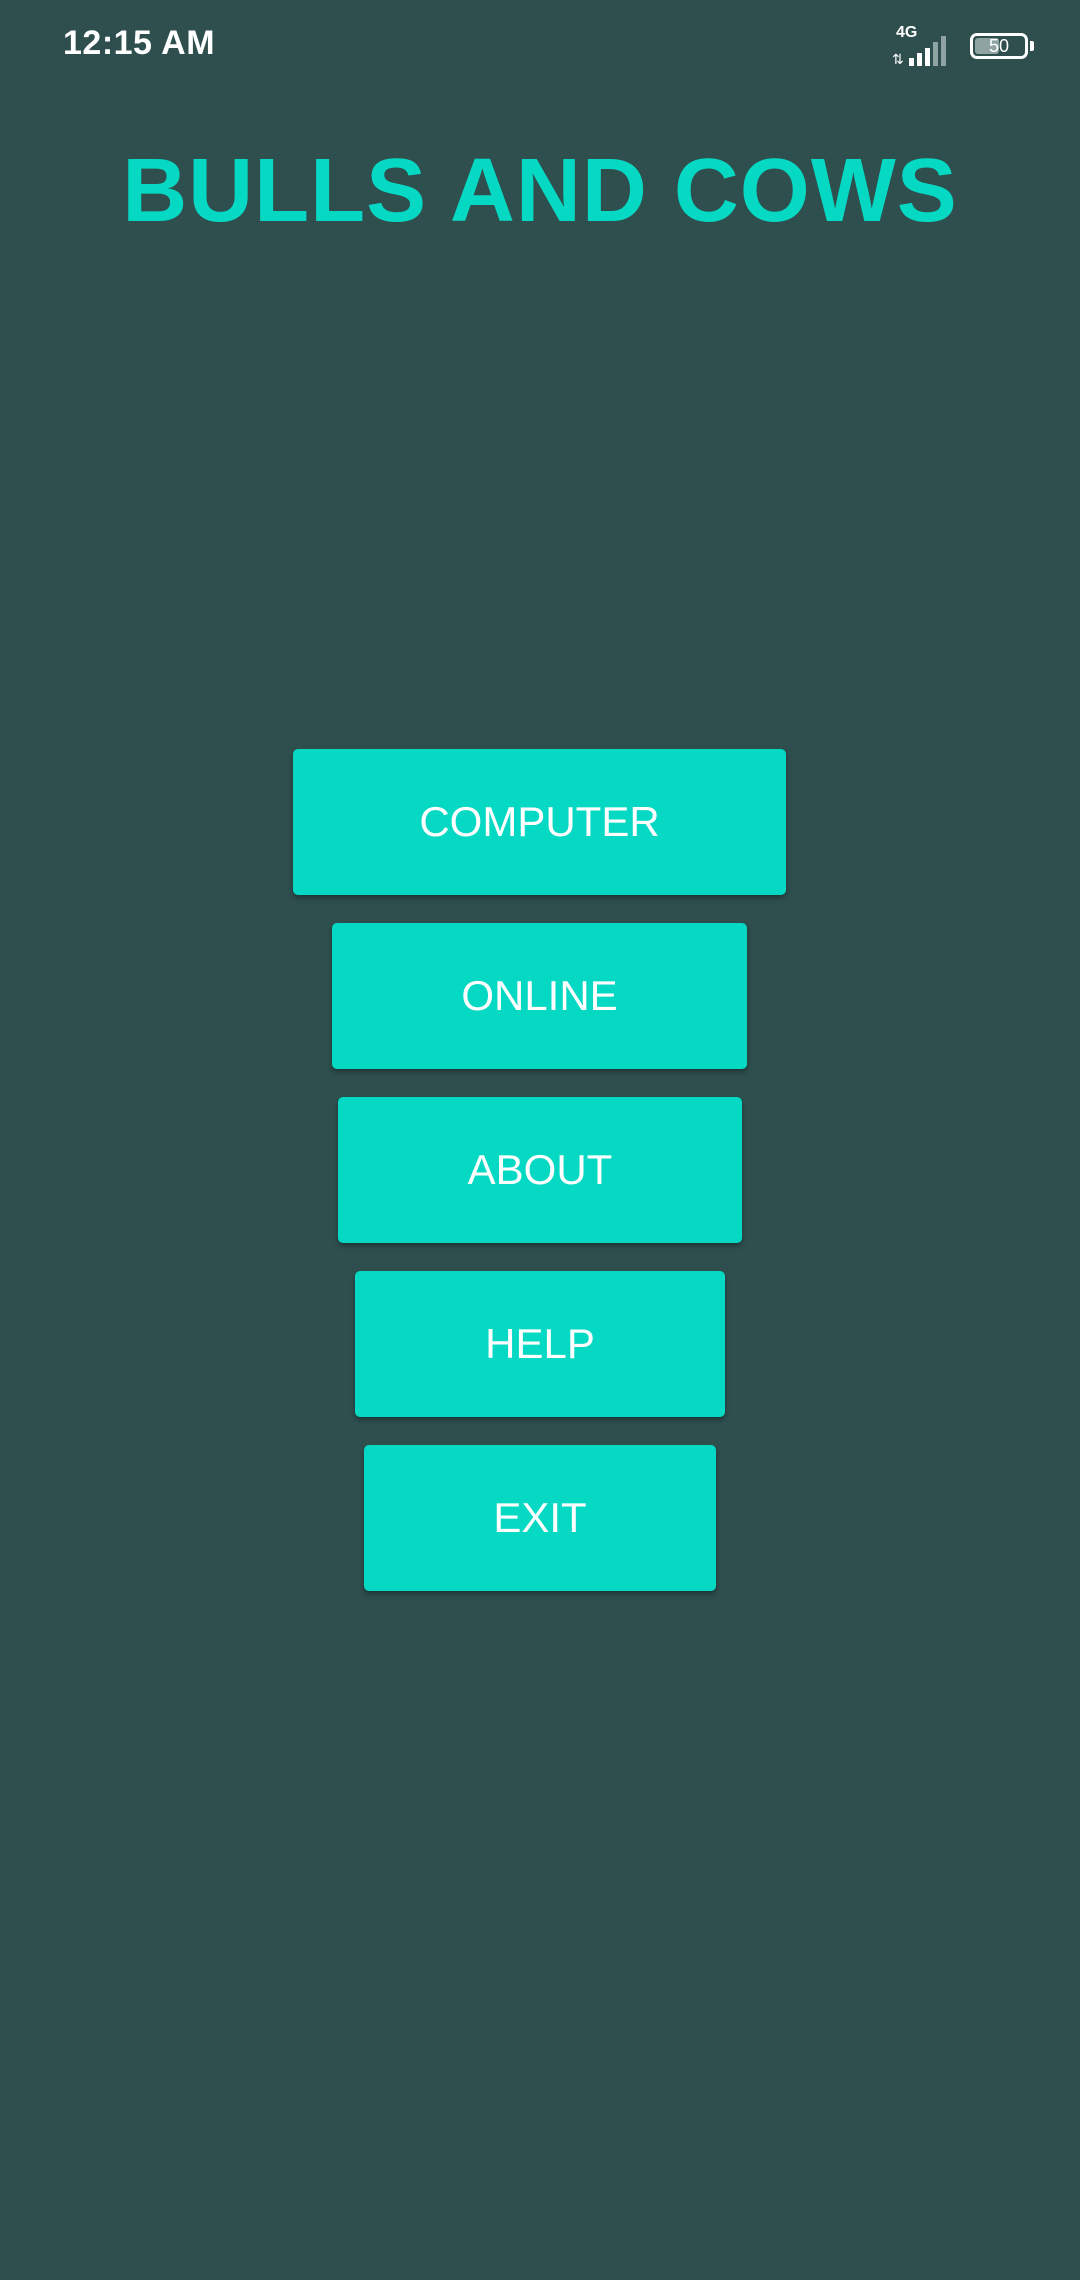  I want to click on about-button: ABOUT, so click(540, 1170).